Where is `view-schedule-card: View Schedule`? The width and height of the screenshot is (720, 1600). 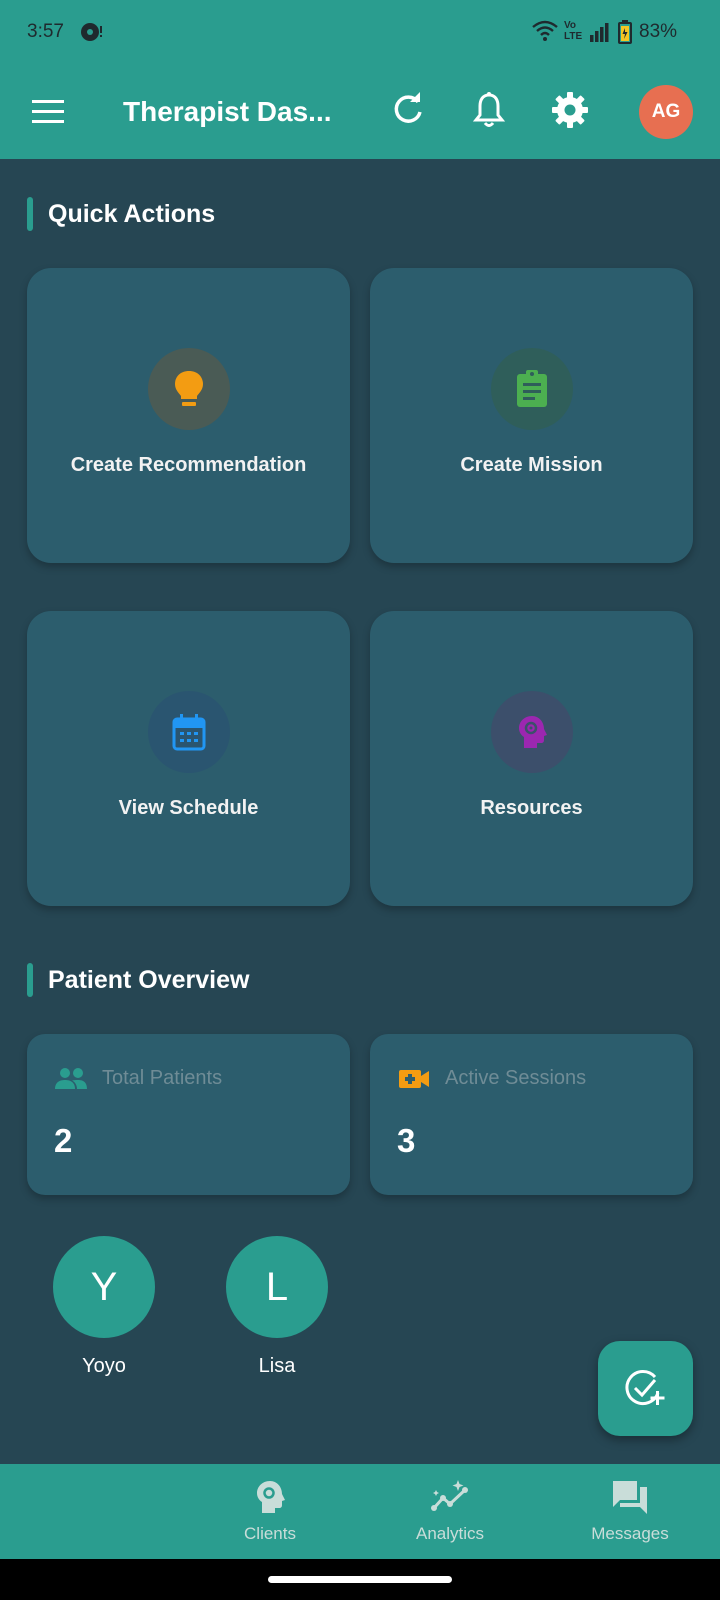
view-schedule-card: View Schedule is located at coordinates (188, 758).